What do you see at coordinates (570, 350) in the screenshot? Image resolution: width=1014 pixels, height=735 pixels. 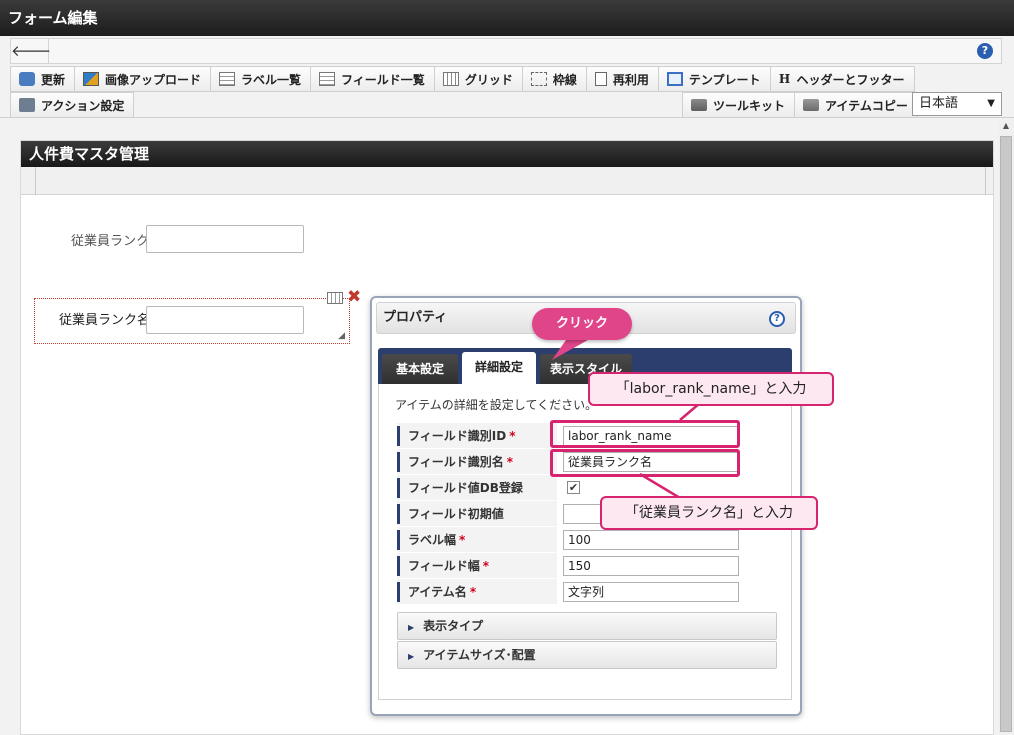 I see `click-callout-pointer` at bounding box center [570, 350].